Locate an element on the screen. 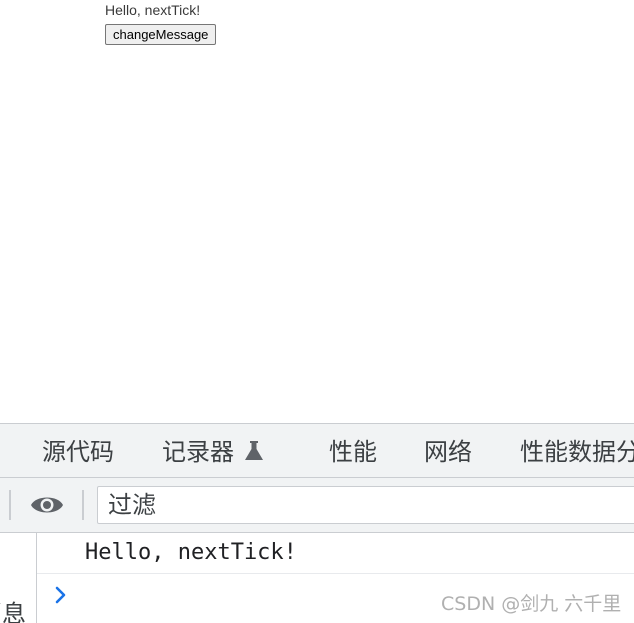 This screenshot has height=623, width=634. devtools-tabbar: 源代码 记录器 性能 网络 性能数据分 is located at coordinates (317, 451).